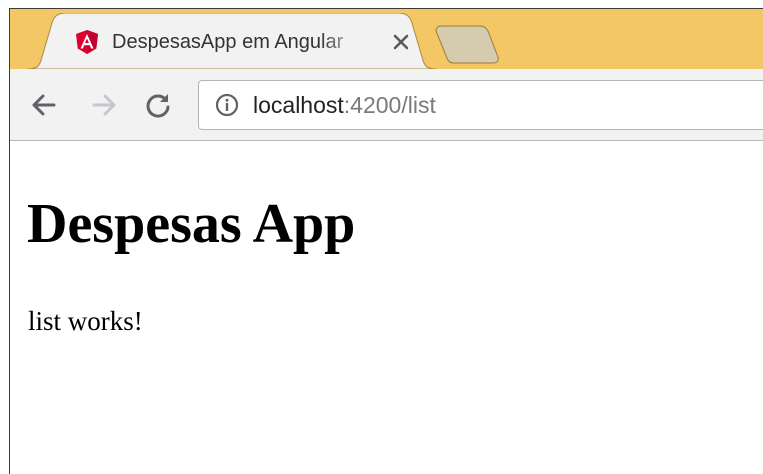 The image size is (763, 474). Describe the element at coordinates (227, 105) in the screenshot. I see `info-icon` at that location.